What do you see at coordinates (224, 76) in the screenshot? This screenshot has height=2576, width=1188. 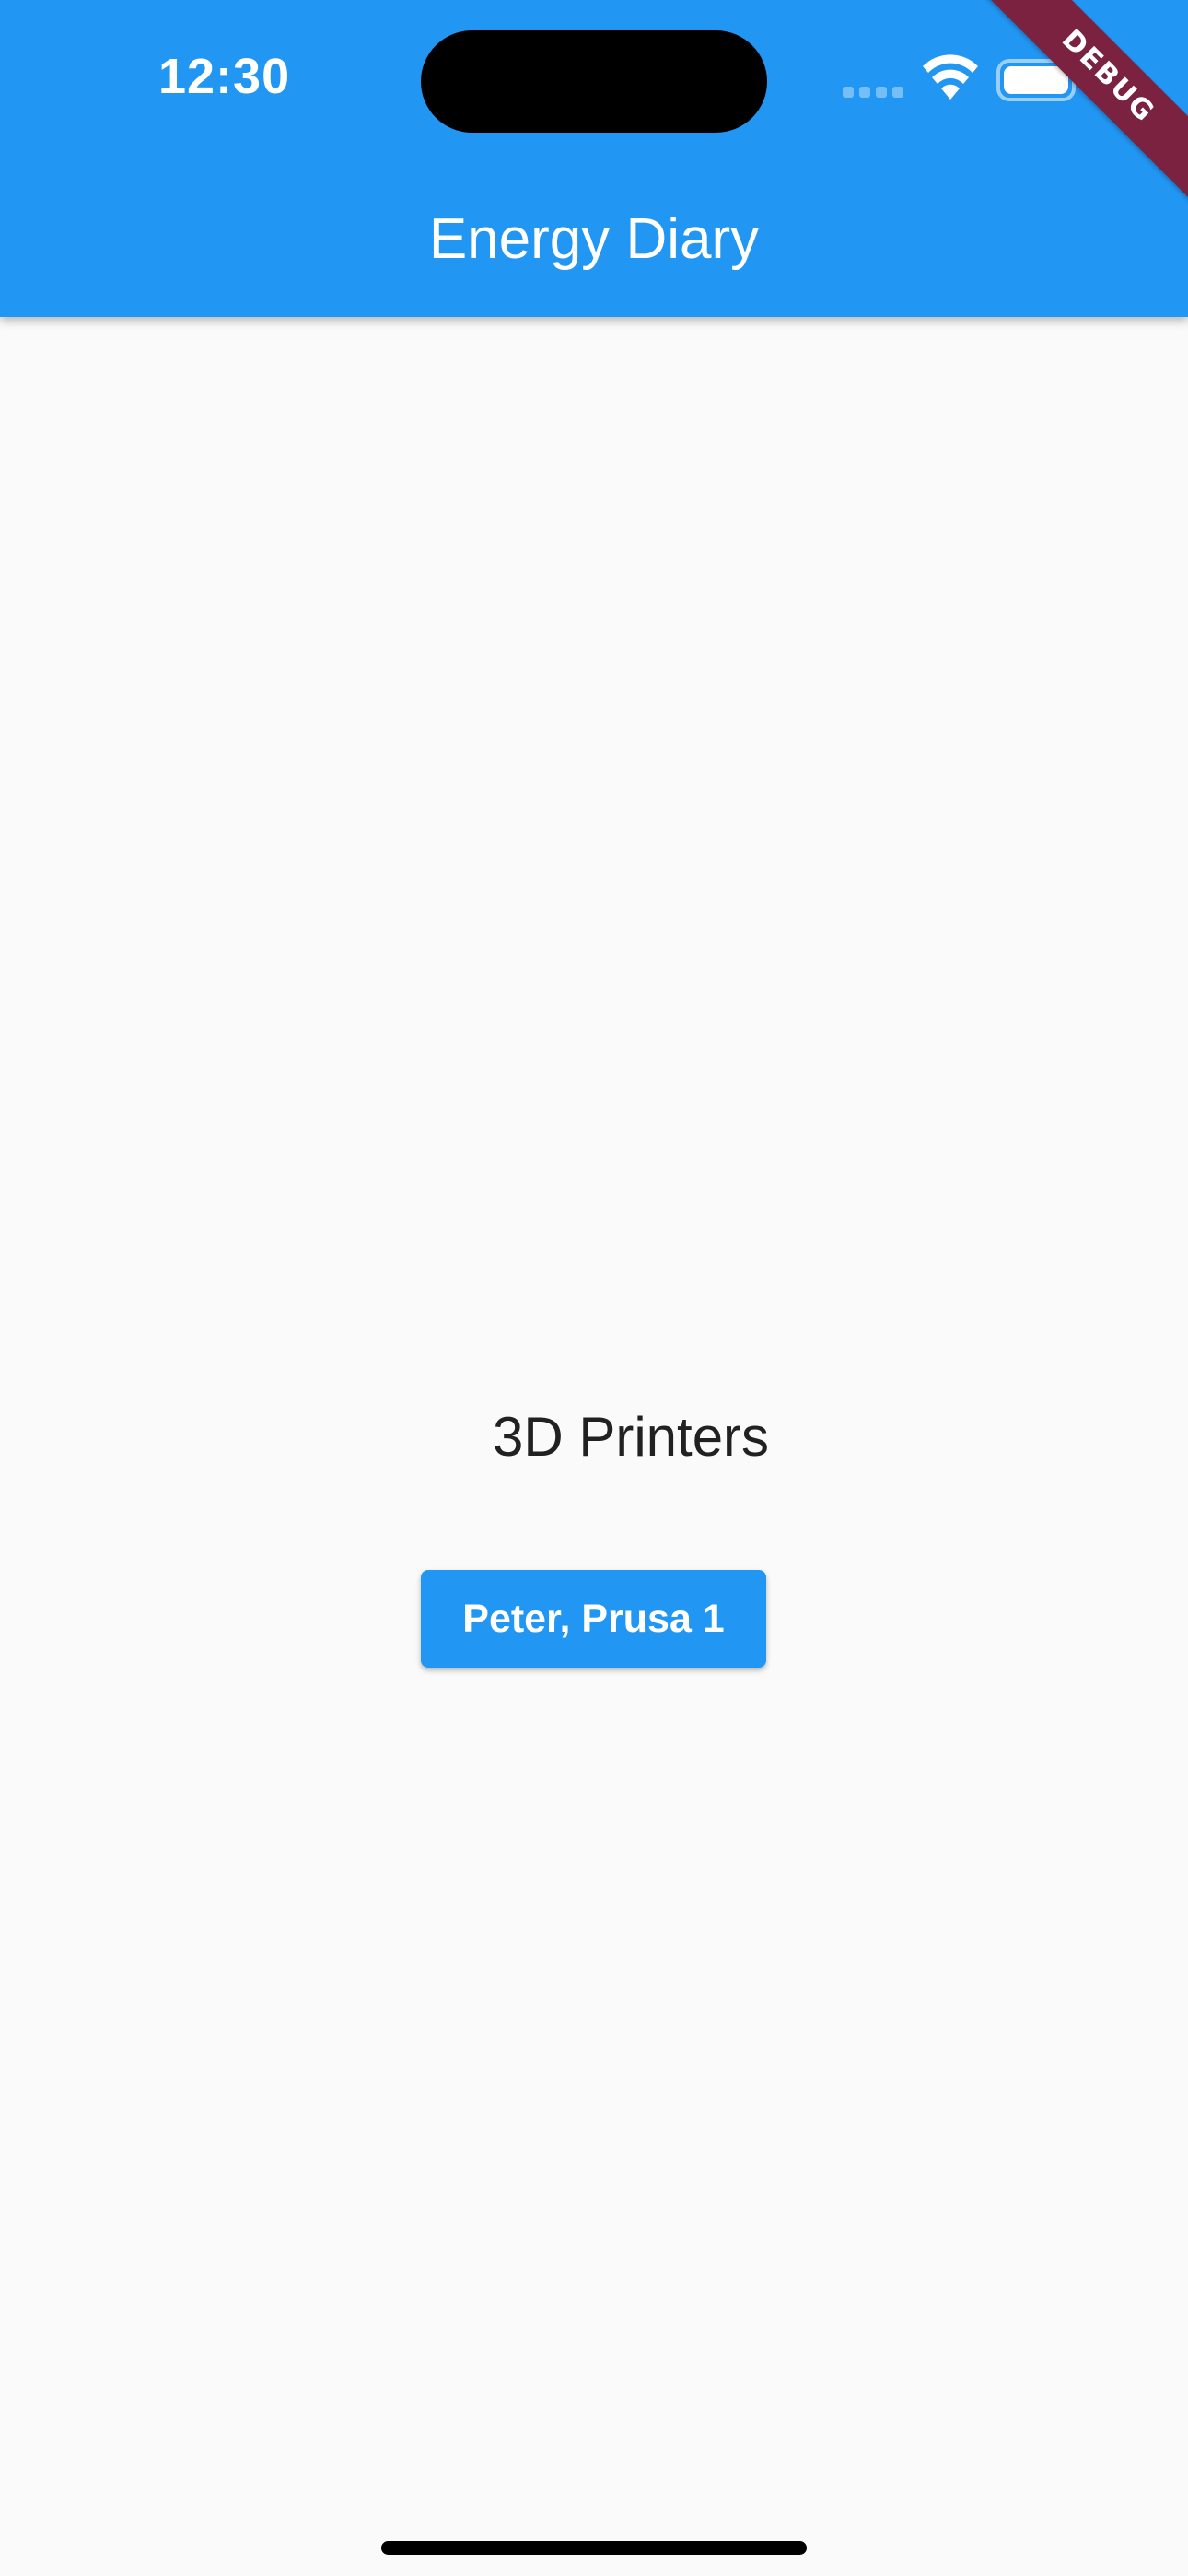 I see `status-bar-time: 12:30` at bounding box center [224, 76].